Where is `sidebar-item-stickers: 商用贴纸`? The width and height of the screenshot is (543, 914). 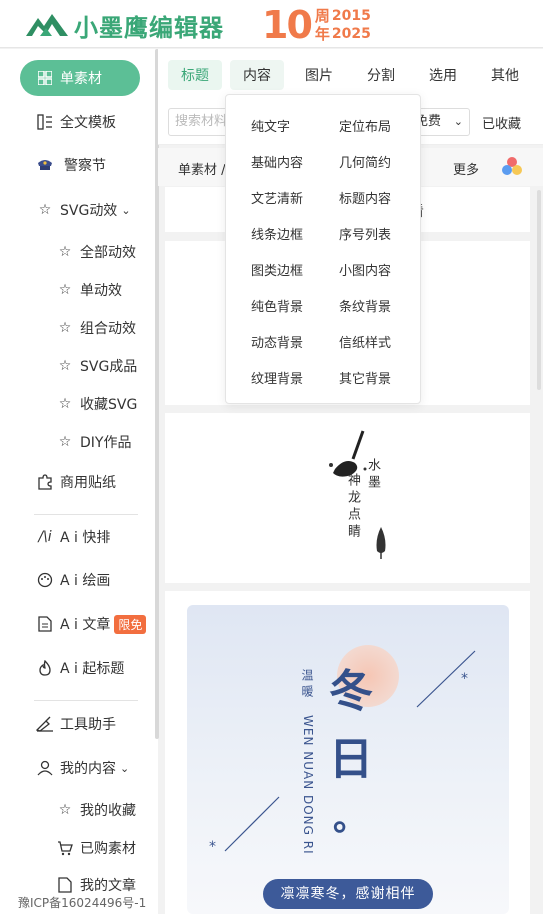 sidebar-item-stickers: 商用贴纸 is located at coordinates (76, 482).